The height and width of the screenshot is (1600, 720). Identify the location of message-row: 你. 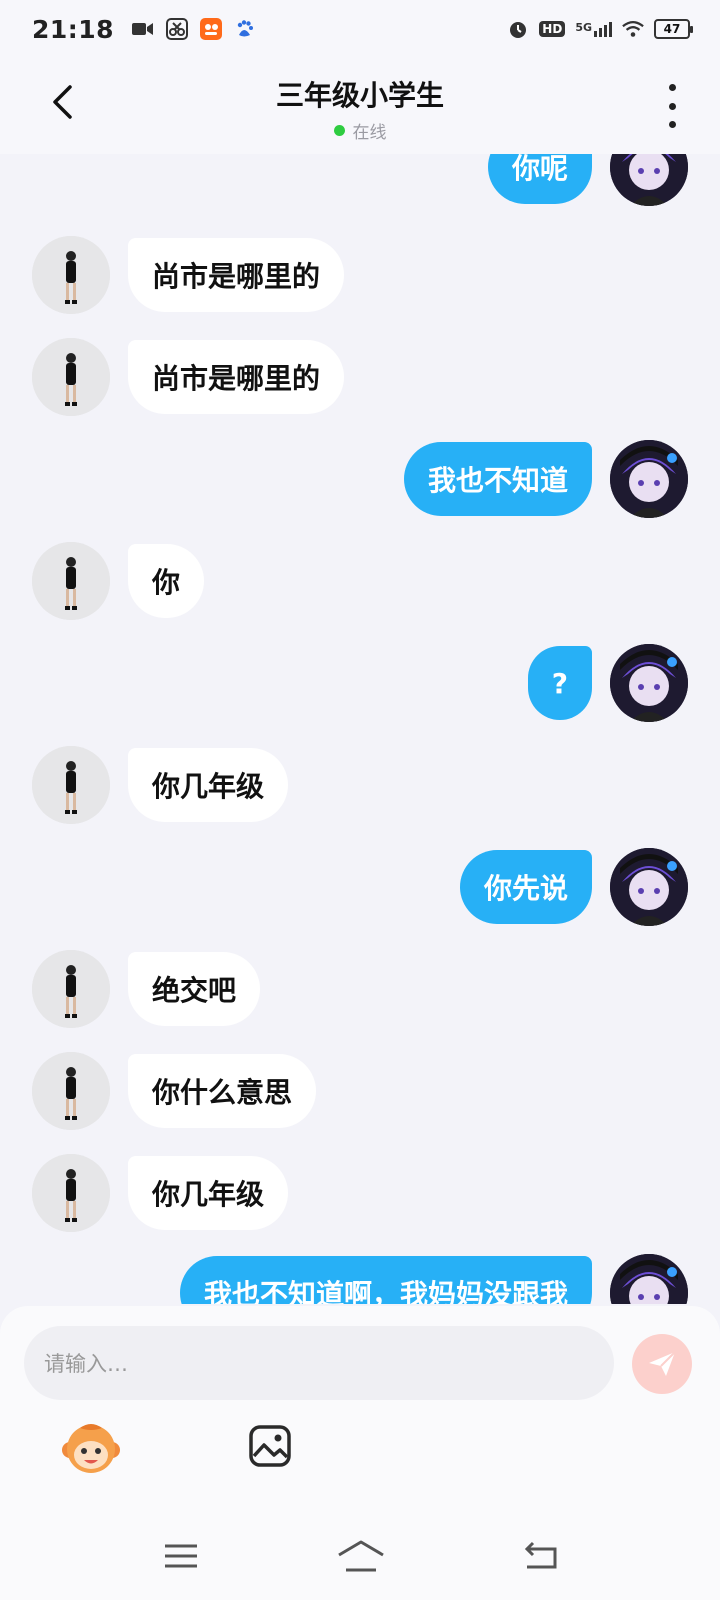
(142, 581).